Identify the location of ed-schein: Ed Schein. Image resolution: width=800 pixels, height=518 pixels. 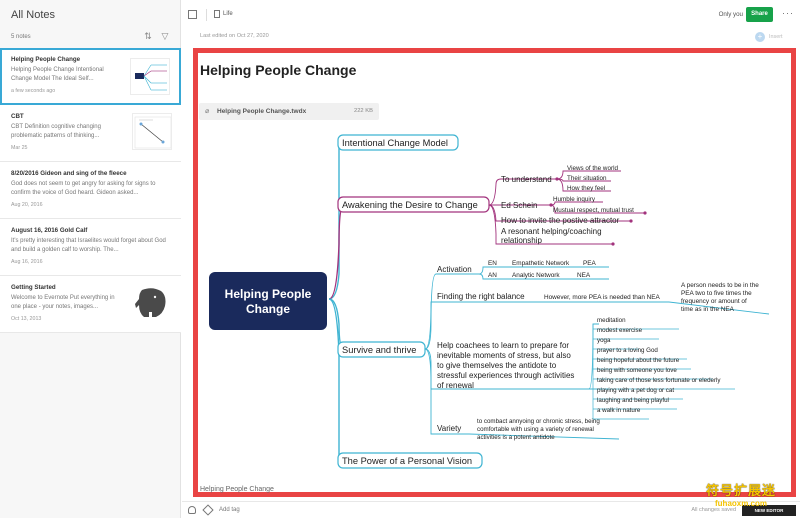
(519, 205).